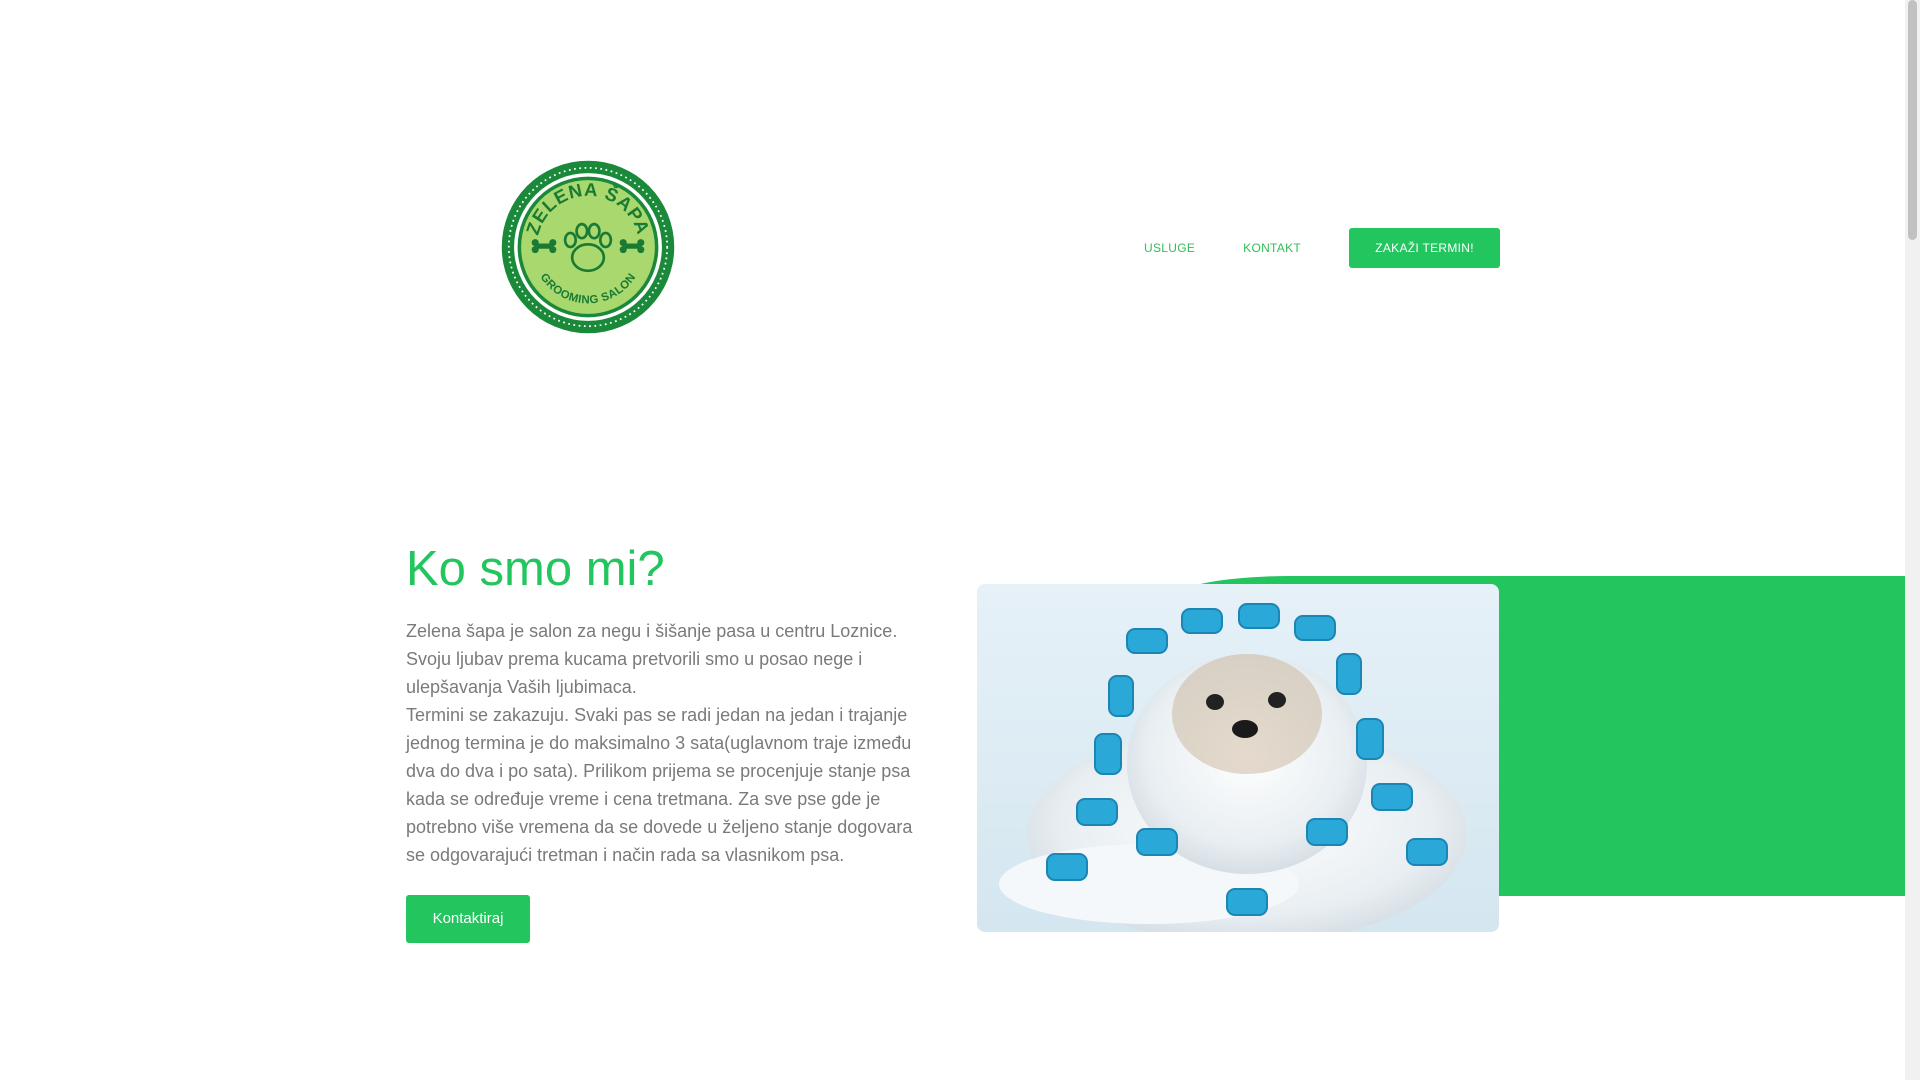 This screenshot has height=1080, width=1920. What do you see at coordinates (468, 918) in the screenshot?
I see `contact-button: Kontaktiraj` at bounding box center [468, 918].